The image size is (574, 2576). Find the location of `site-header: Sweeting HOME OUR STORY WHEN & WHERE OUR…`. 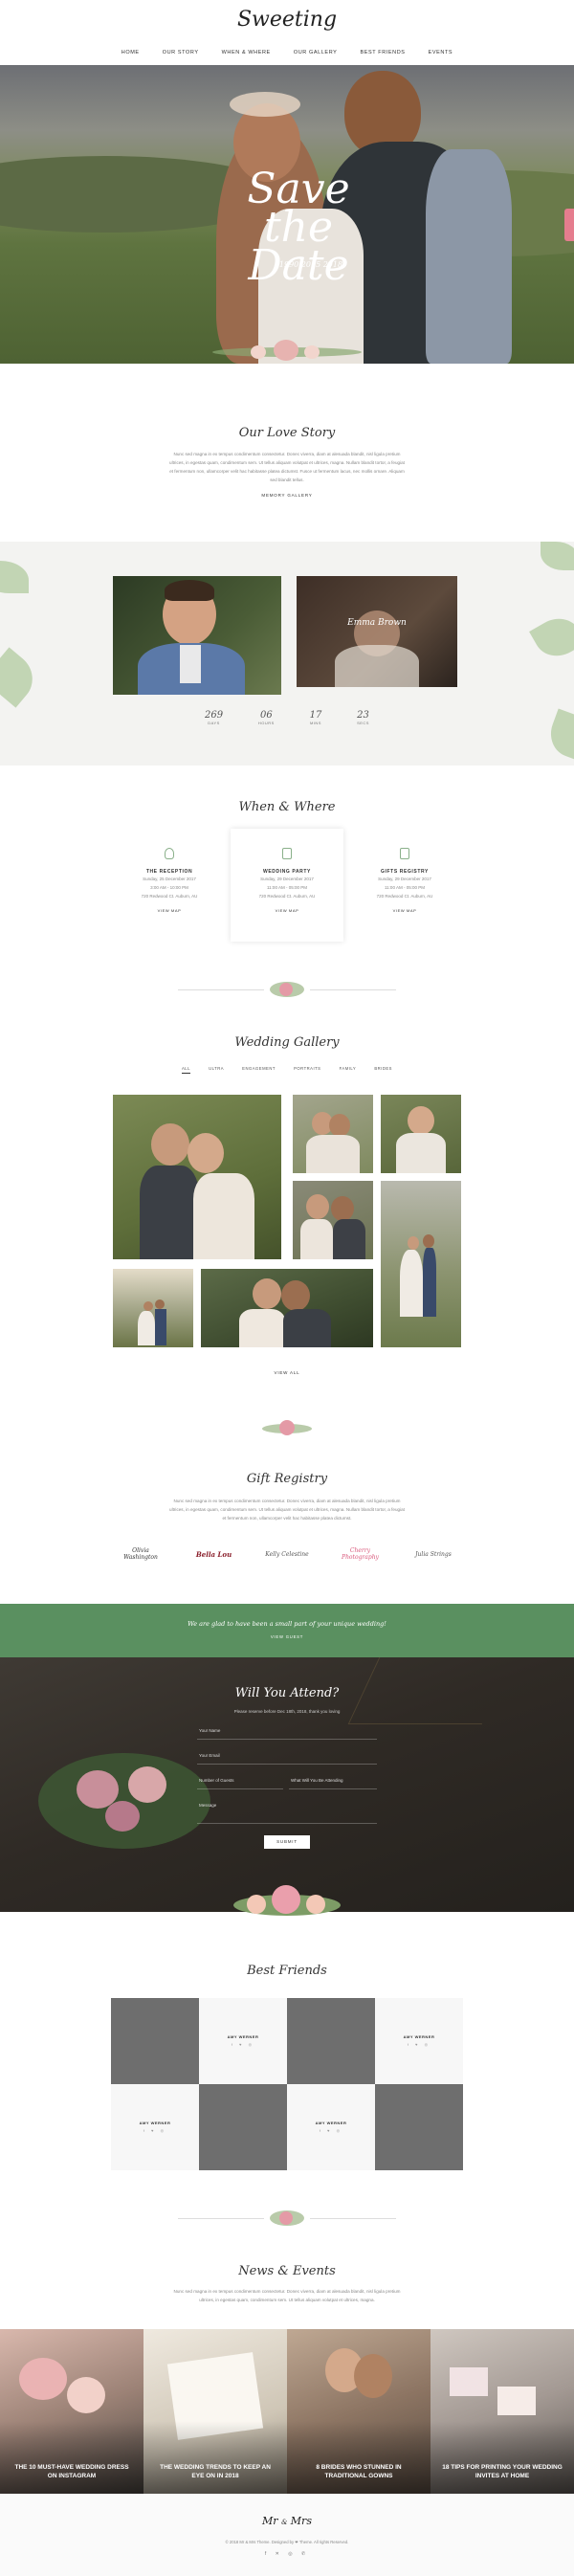

site-header: Sweeting HOME OUR STORY WHEN & WHERE OUR… is located at coordinates (287, 32).